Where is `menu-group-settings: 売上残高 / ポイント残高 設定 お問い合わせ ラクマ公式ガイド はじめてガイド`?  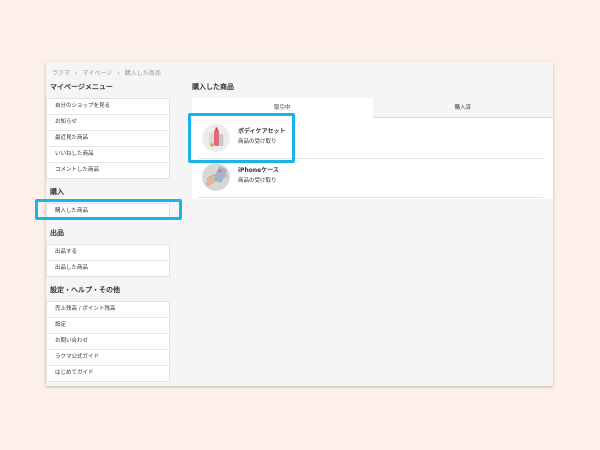 menu-group-settings: 売上残高 / ポイント残高 設定 お問い合わせ ラクマ公式ガイド はじめてガイド is located at coordinates (108, 341).